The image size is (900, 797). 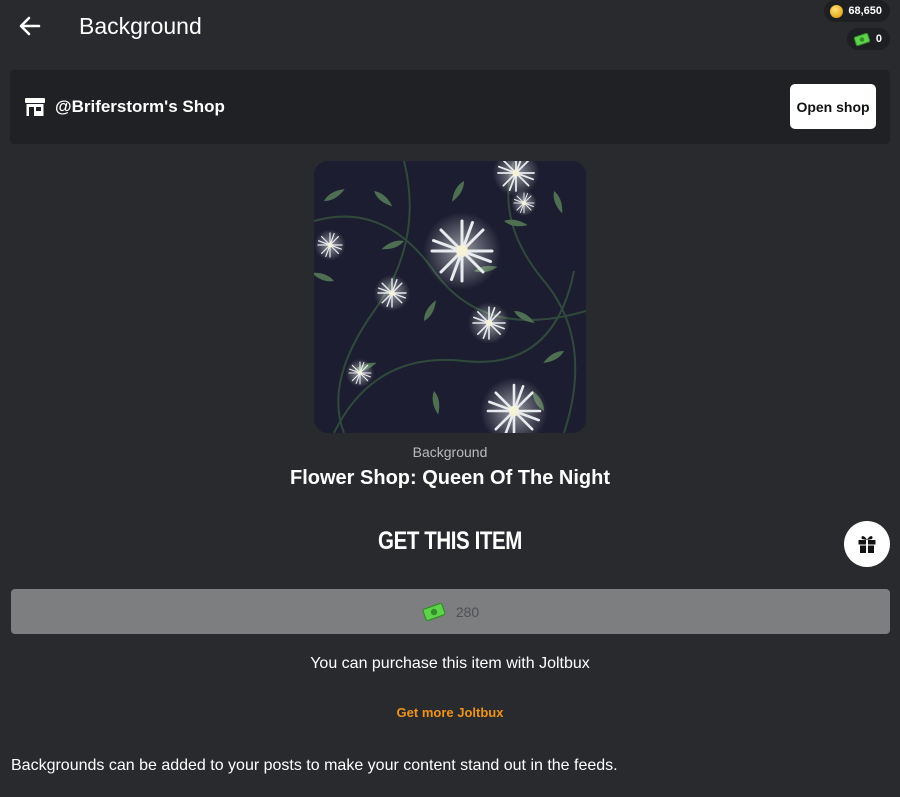 I want to click on joltbux-balance-value: 0, so click(x=878, y=39).